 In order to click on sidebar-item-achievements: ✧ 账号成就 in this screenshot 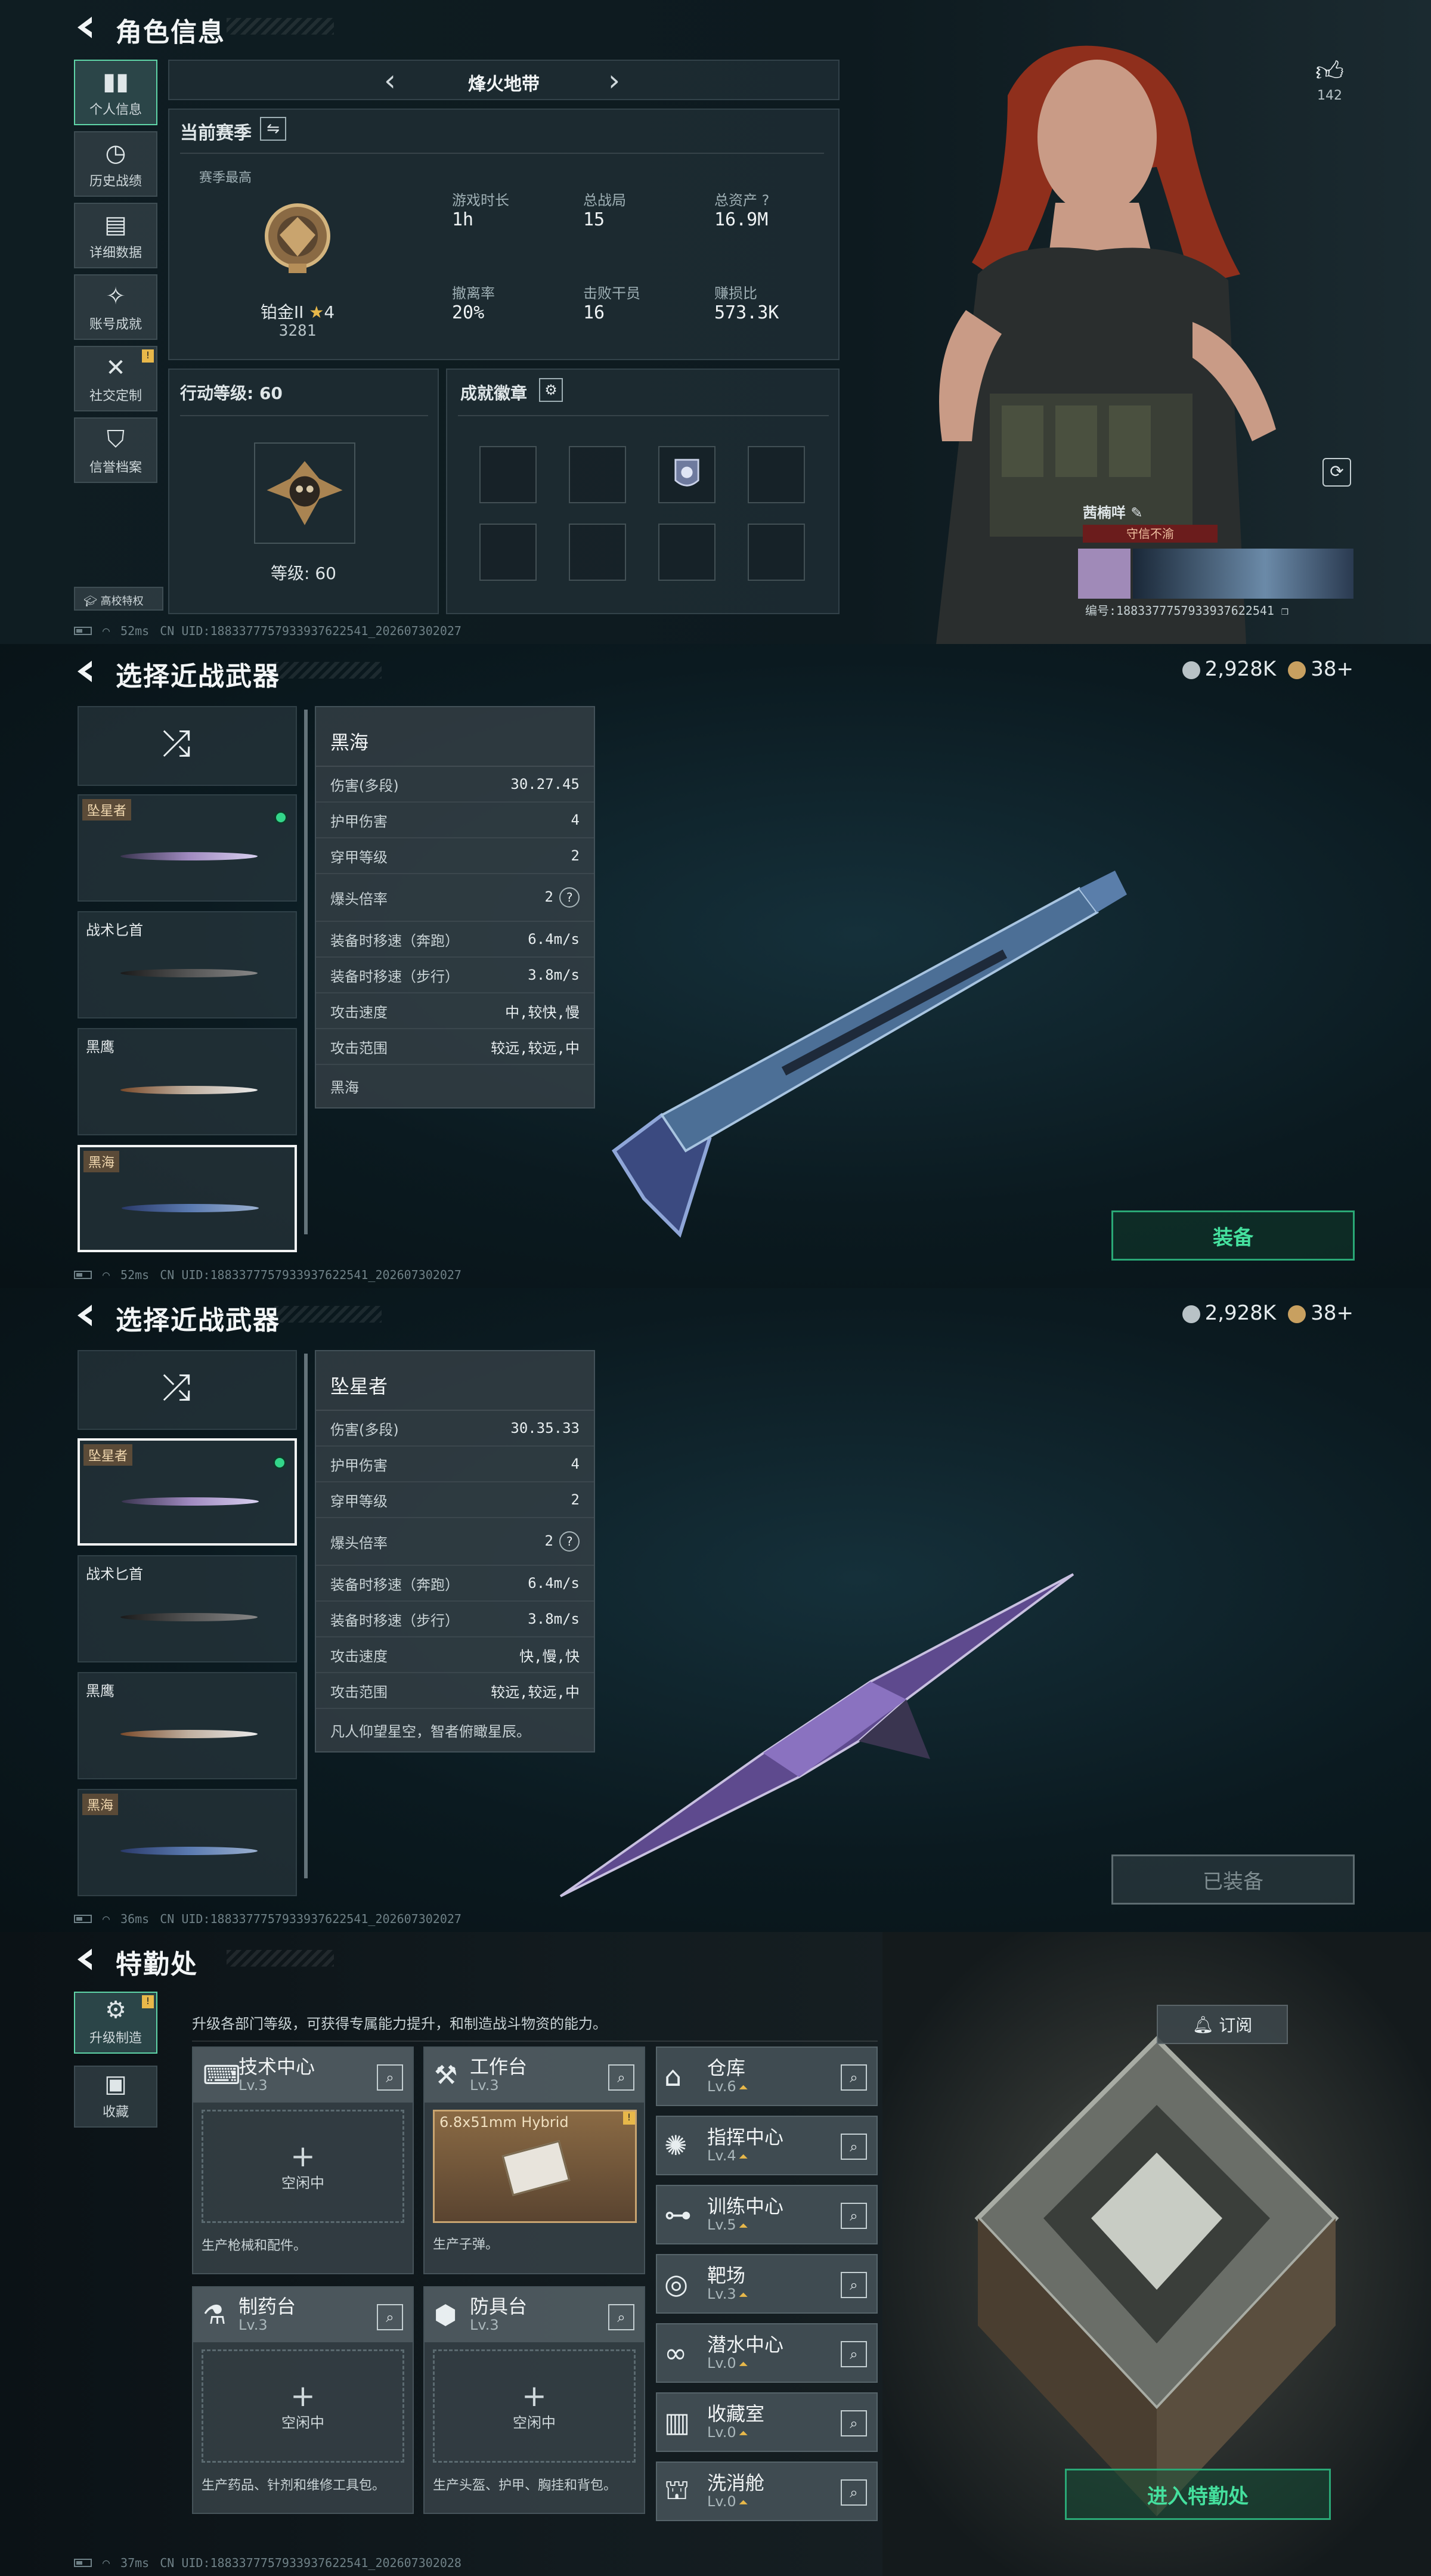, I will do `click(115, 307)`.